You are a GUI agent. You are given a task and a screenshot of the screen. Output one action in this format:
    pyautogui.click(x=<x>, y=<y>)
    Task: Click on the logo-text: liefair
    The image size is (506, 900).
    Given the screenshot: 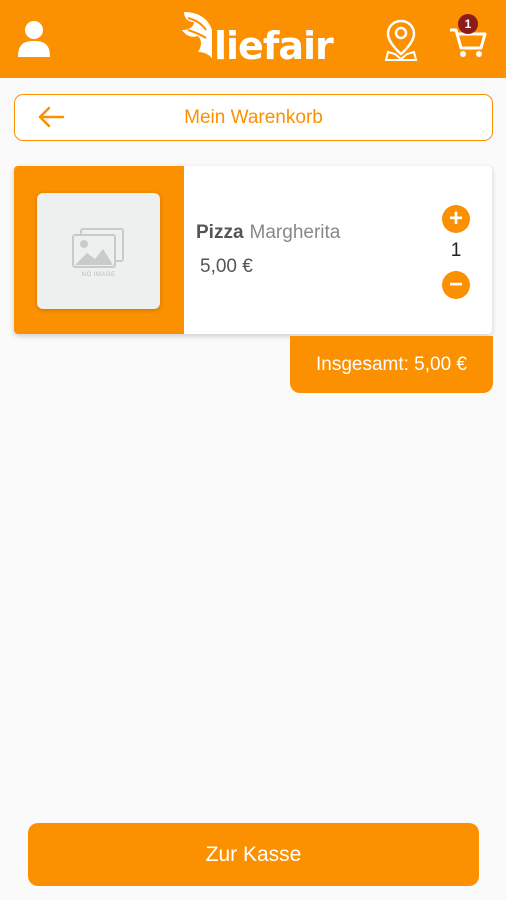 What is the action you would take?
    pyautogui.click(x=274, y=46)
    